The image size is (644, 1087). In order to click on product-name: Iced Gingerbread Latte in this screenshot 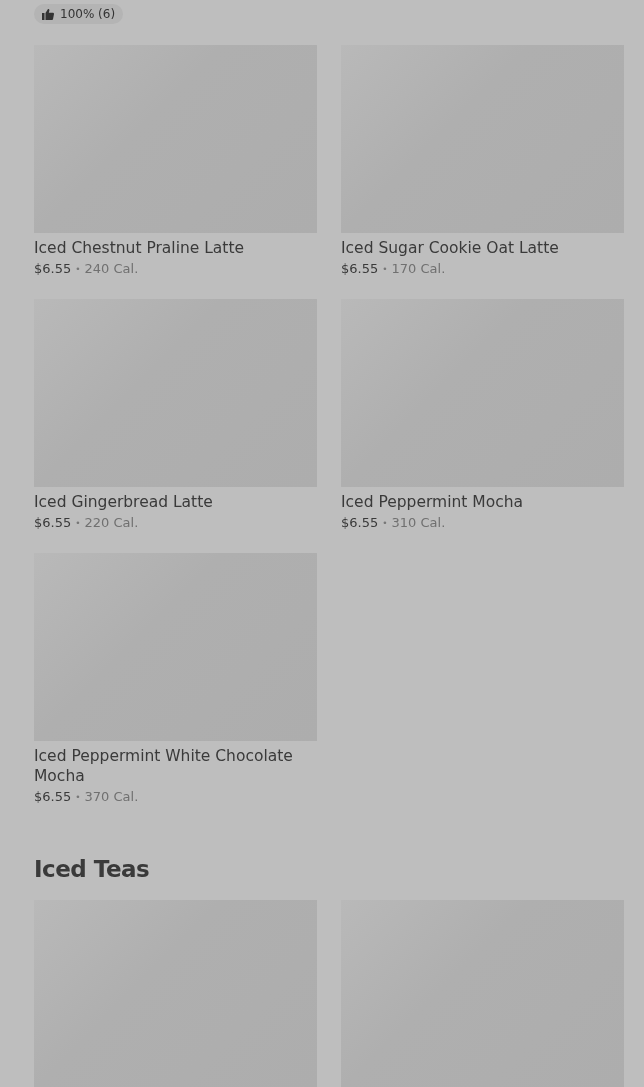, I will do `click(175, 502)`.